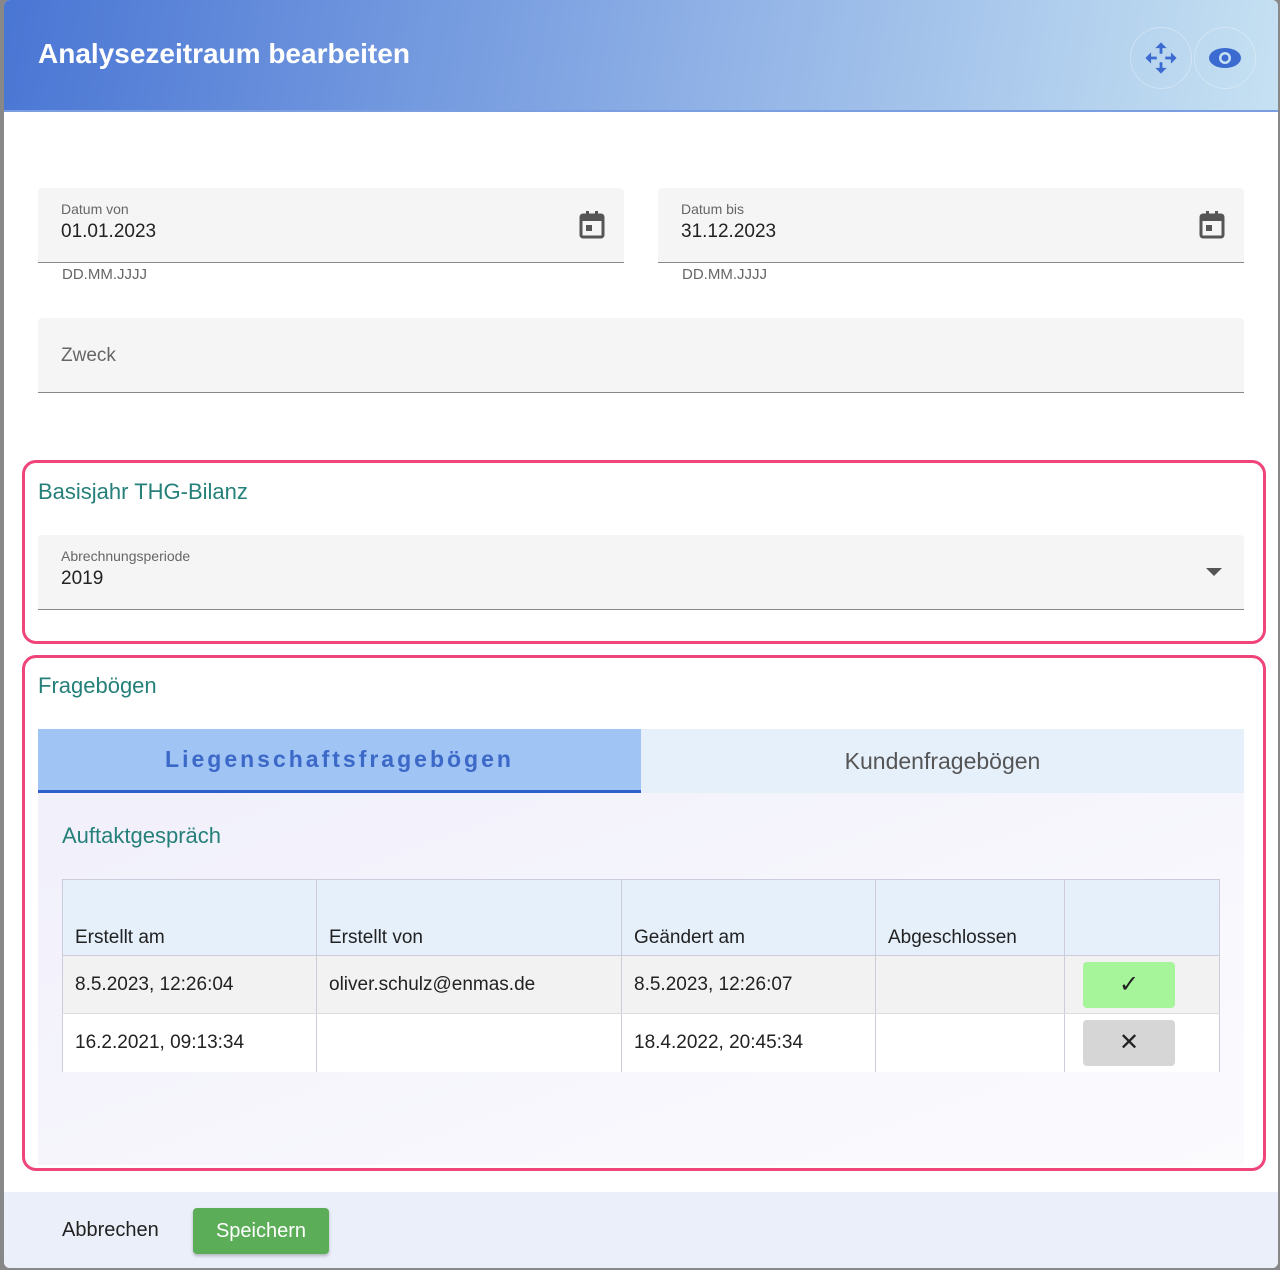 Image resolution: width=1280 pixels, height=1270 pixels. I want to click on fragebogen-tabs: Liegenschaftsfragebögen Kundenfragebögen, so click(641, 761).